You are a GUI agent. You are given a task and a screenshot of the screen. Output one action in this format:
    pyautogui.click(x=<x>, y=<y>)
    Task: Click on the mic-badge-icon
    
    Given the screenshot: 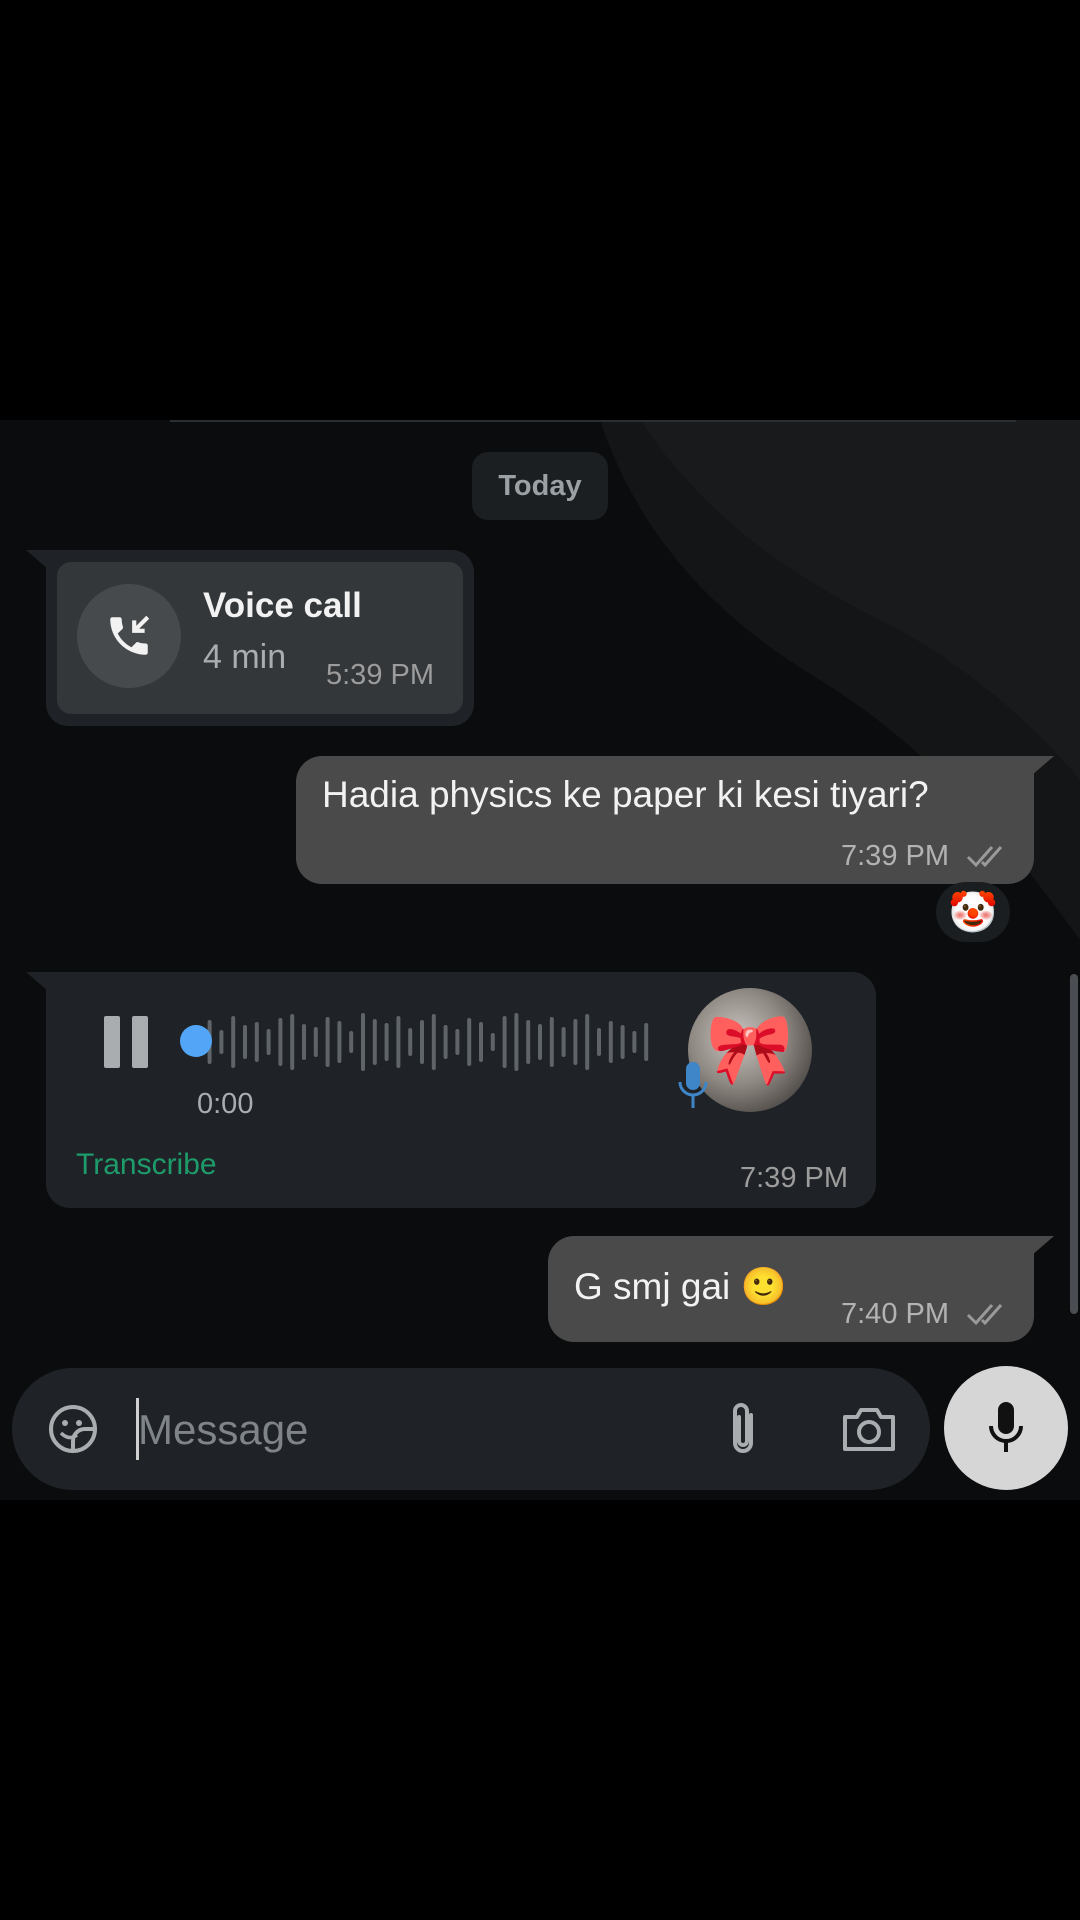 What is the action you would take?
    pyautogui.click(x=693, y=1085)
    